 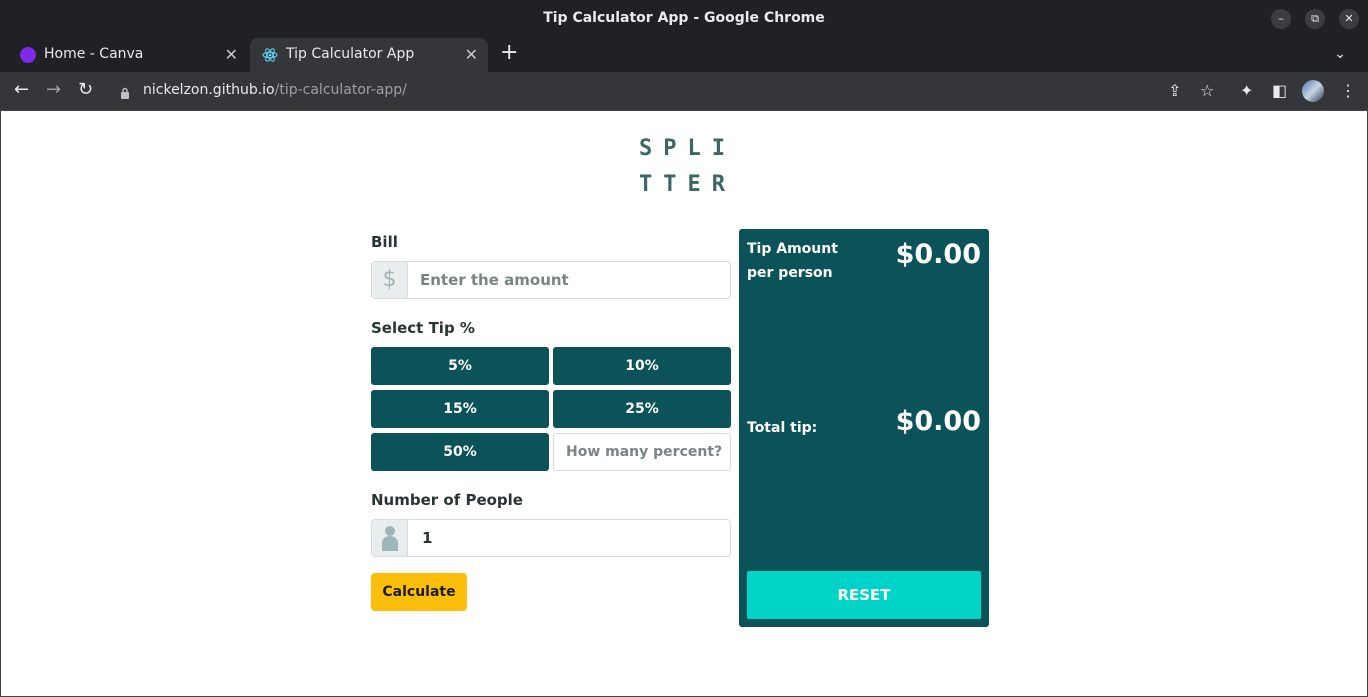 I want to click on tip-50-button: 50%, so click(x=460, y=452).